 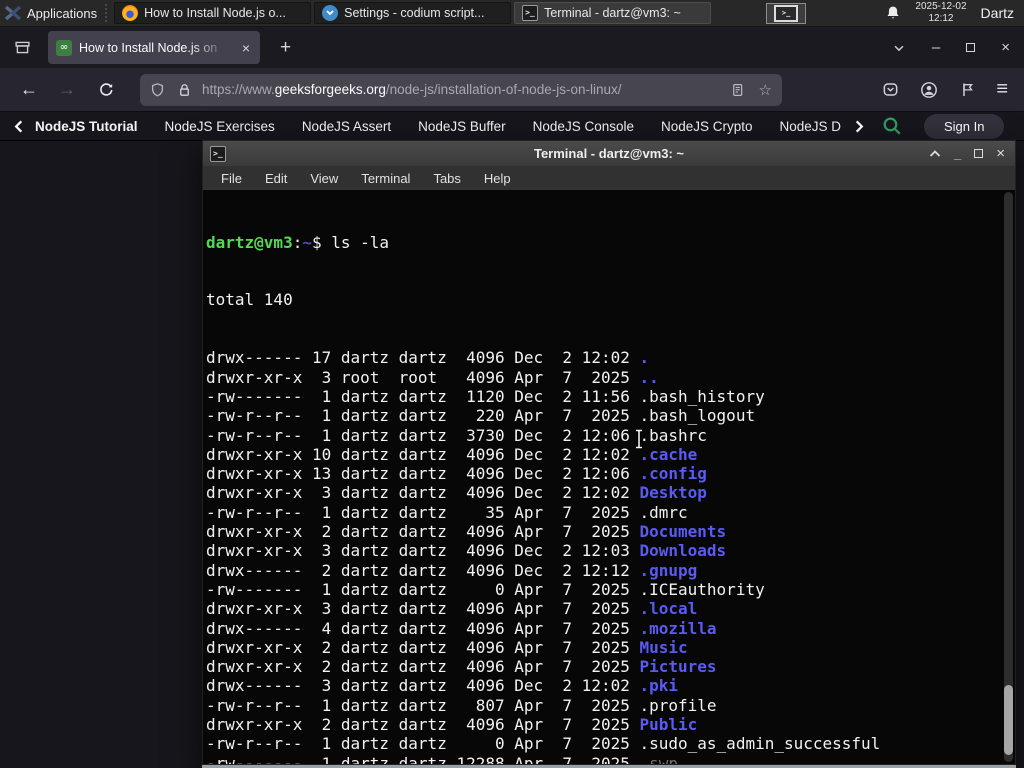 What do you see at coordinates (707, 126) in the screenshot?
I see `nav-link-crypto: NodeJS Crypto` at bounding box center [707, 126].